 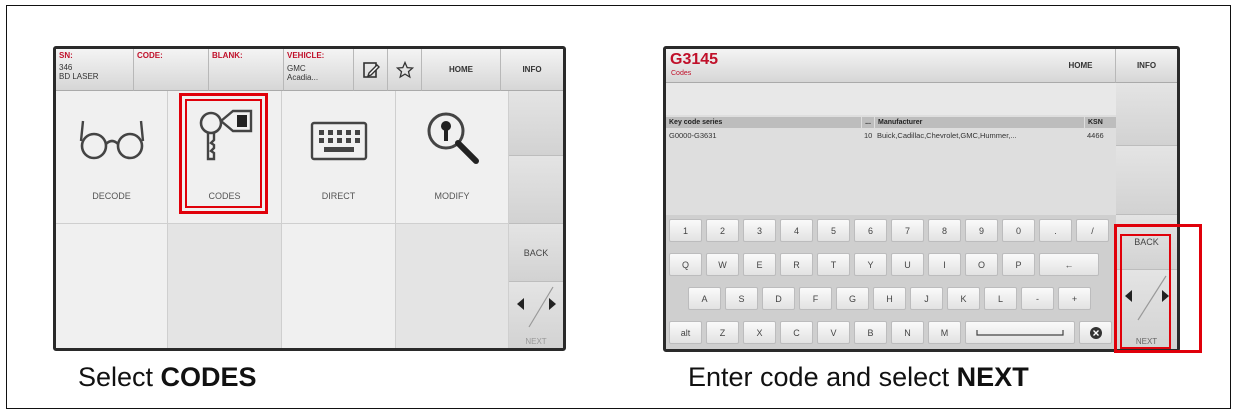 I want to click on keyboard-key: 2, so click(x=722, y=230).